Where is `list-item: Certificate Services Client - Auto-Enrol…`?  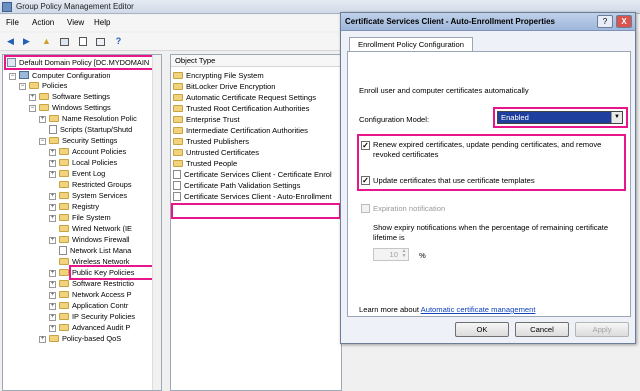
list-item: Certificate Services Client - Auto-Enrol… is located at coordinates (257, 197).